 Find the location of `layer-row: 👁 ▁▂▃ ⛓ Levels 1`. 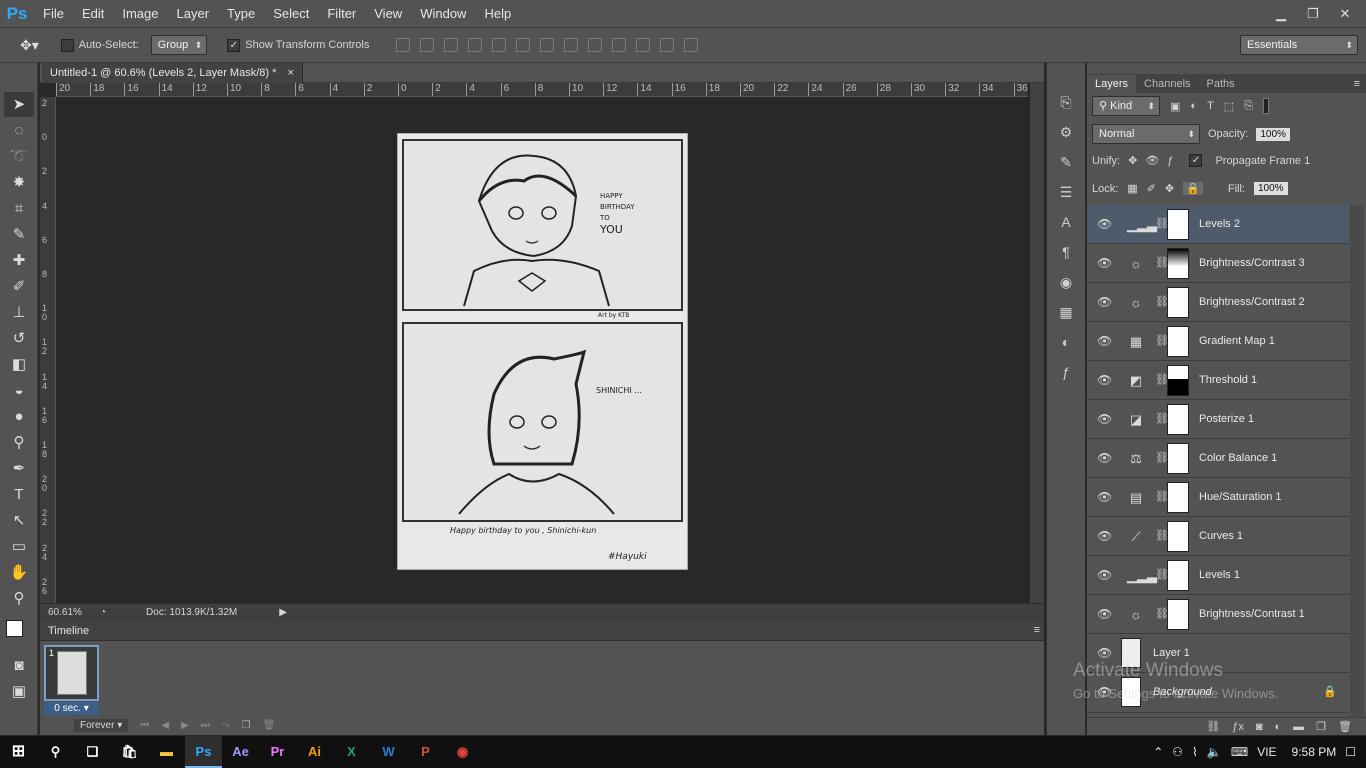

layer-row: 👁 ▁▂▃ ⛓ Levels 1 is located at coordinates (1218, 575).